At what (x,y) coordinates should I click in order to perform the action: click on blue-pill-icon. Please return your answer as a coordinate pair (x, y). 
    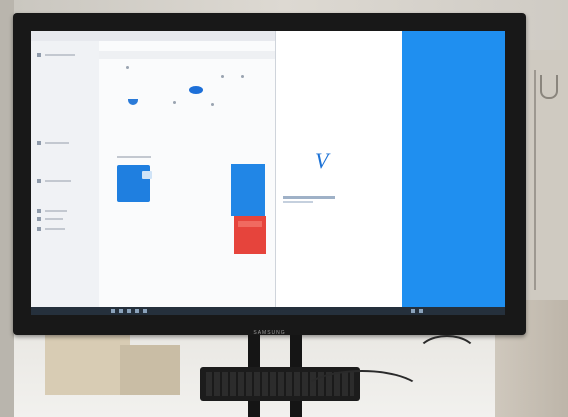
    Looking at the image, I should click on (196, 90).